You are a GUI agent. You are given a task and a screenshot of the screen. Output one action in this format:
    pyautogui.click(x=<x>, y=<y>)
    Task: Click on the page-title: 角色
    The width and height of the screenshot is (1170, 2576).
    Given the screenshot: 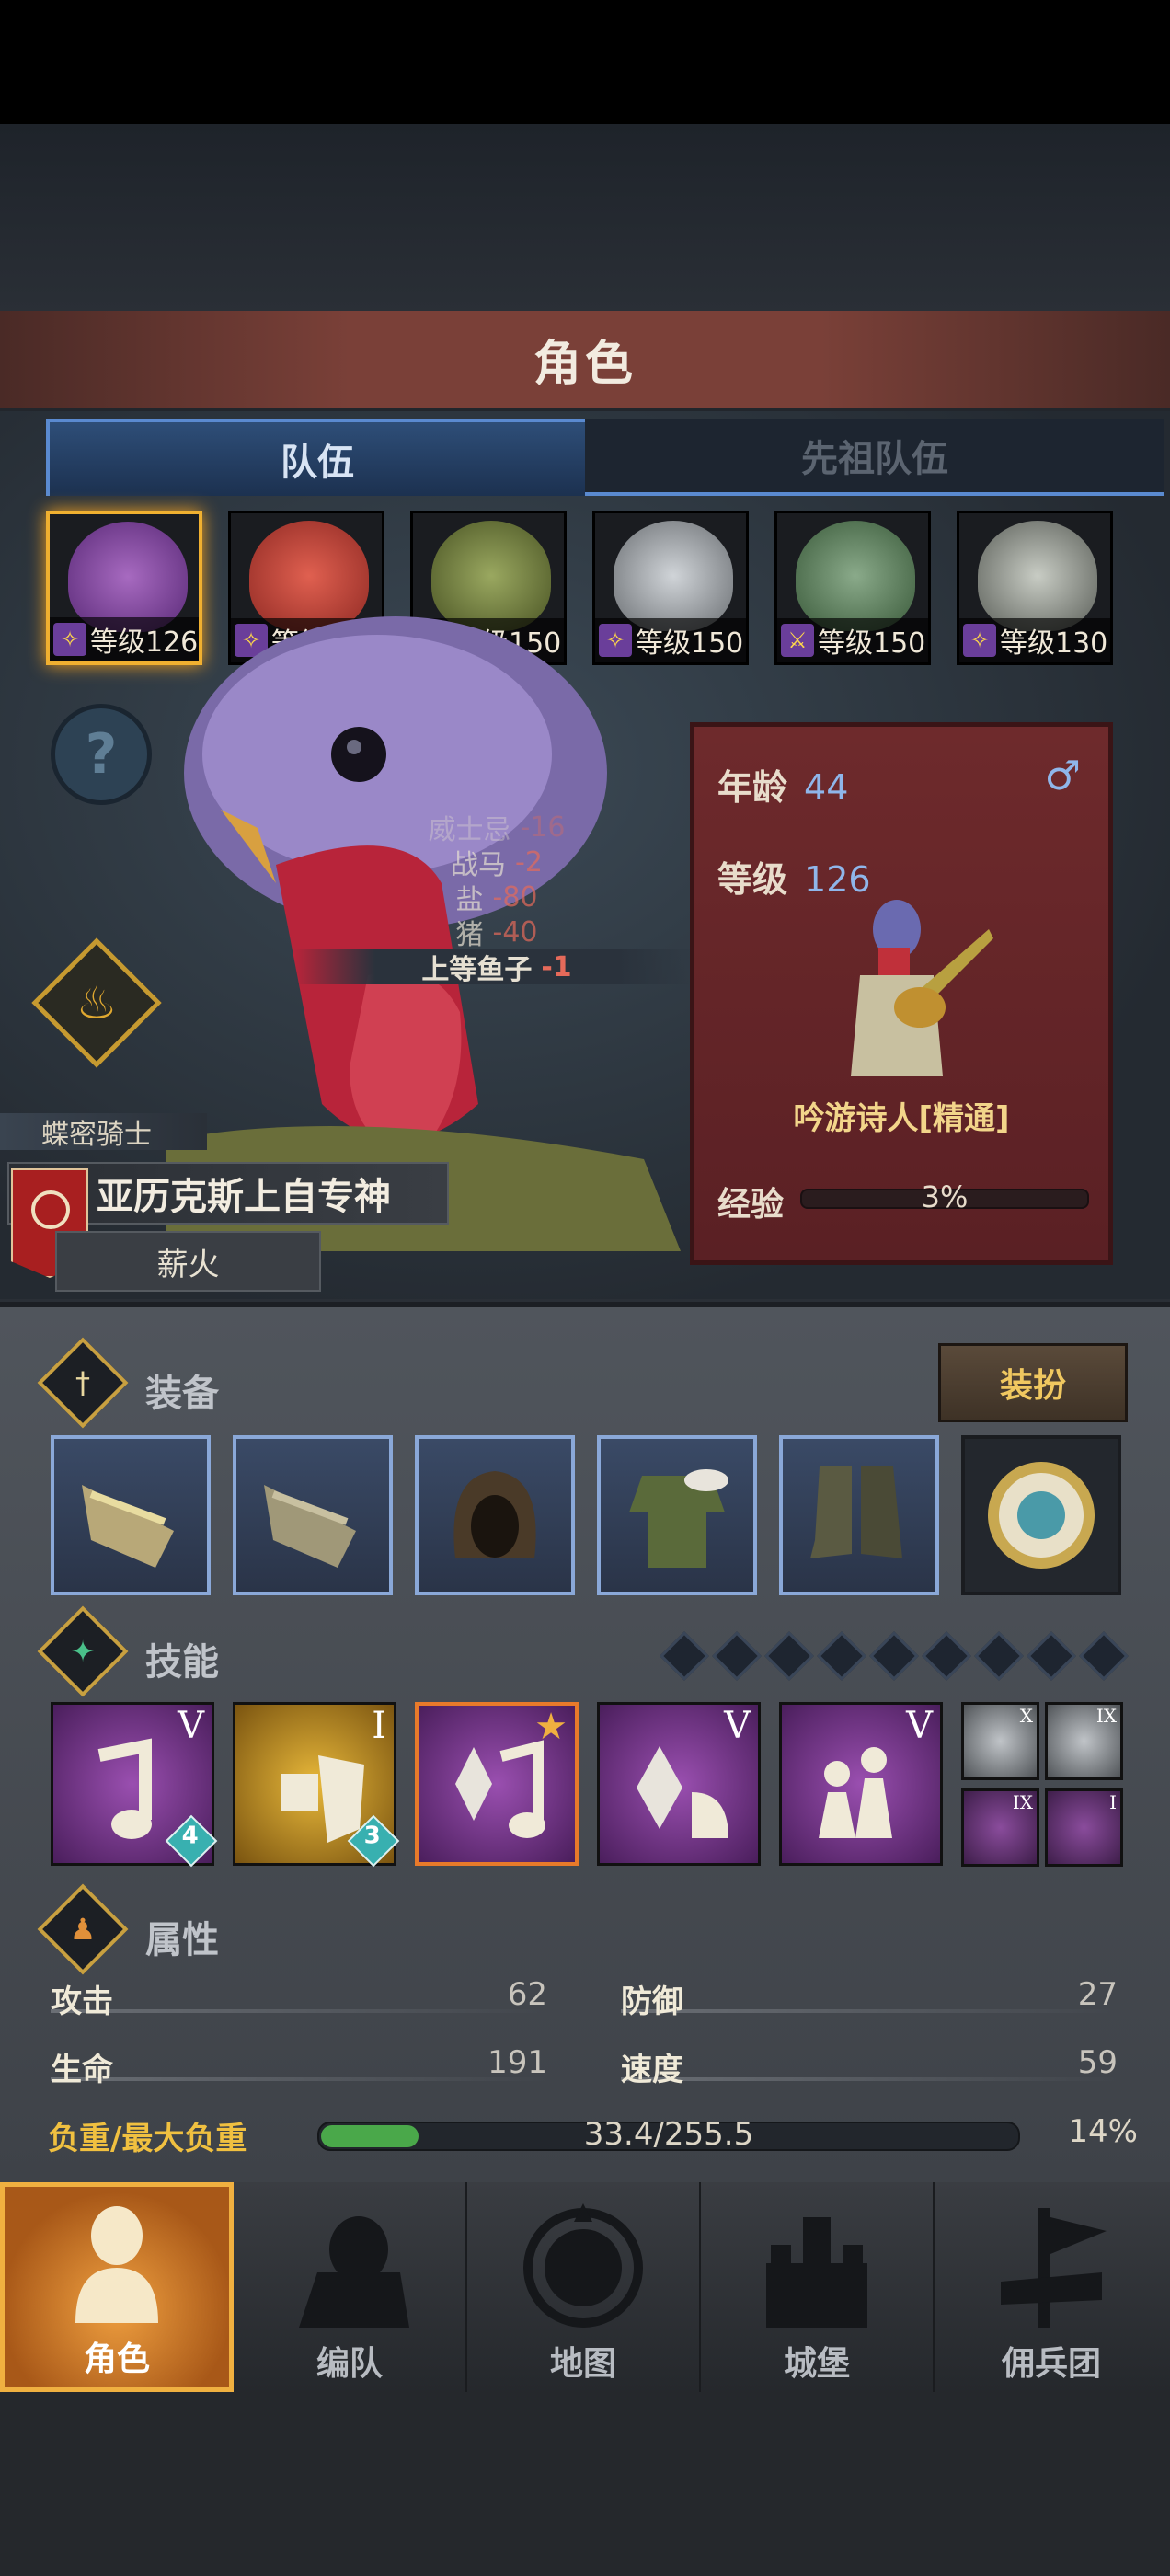 What is the action you would take?
    pyautogui.click(x=585, y=364)
    